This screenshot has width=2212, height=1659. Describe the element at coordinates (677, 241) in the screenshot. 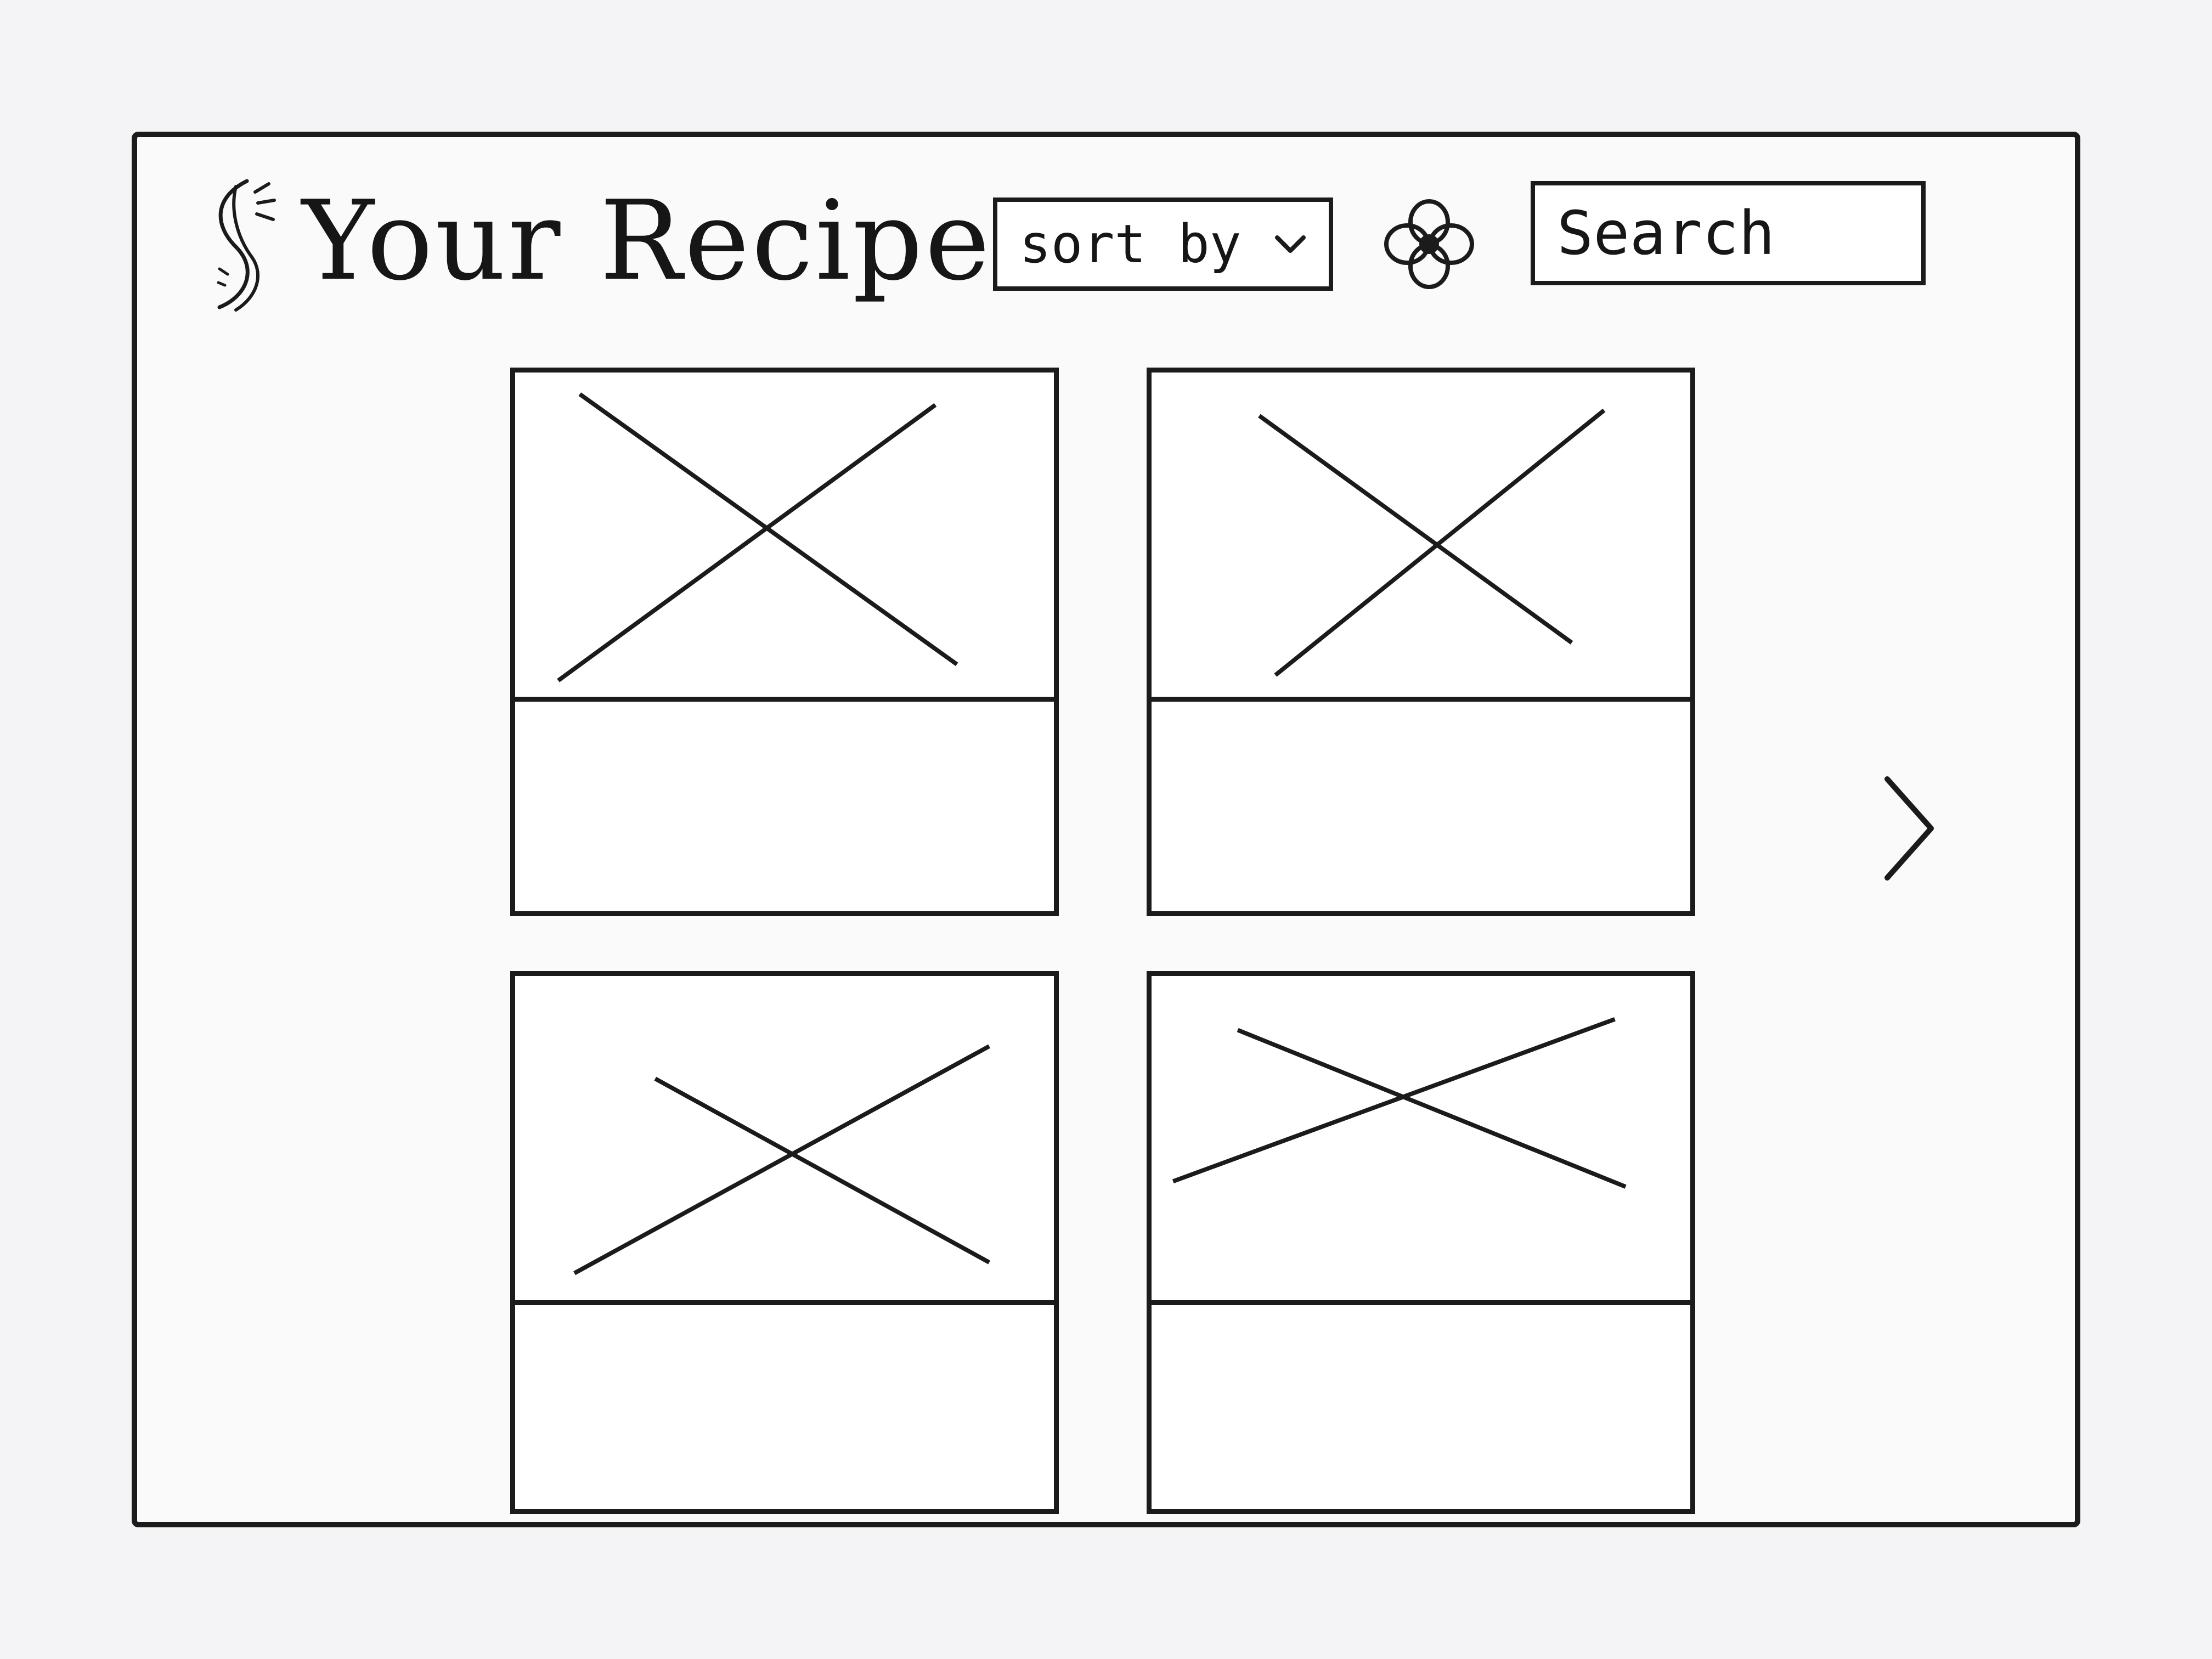

I see `page-title: Your Recipes` at that location.